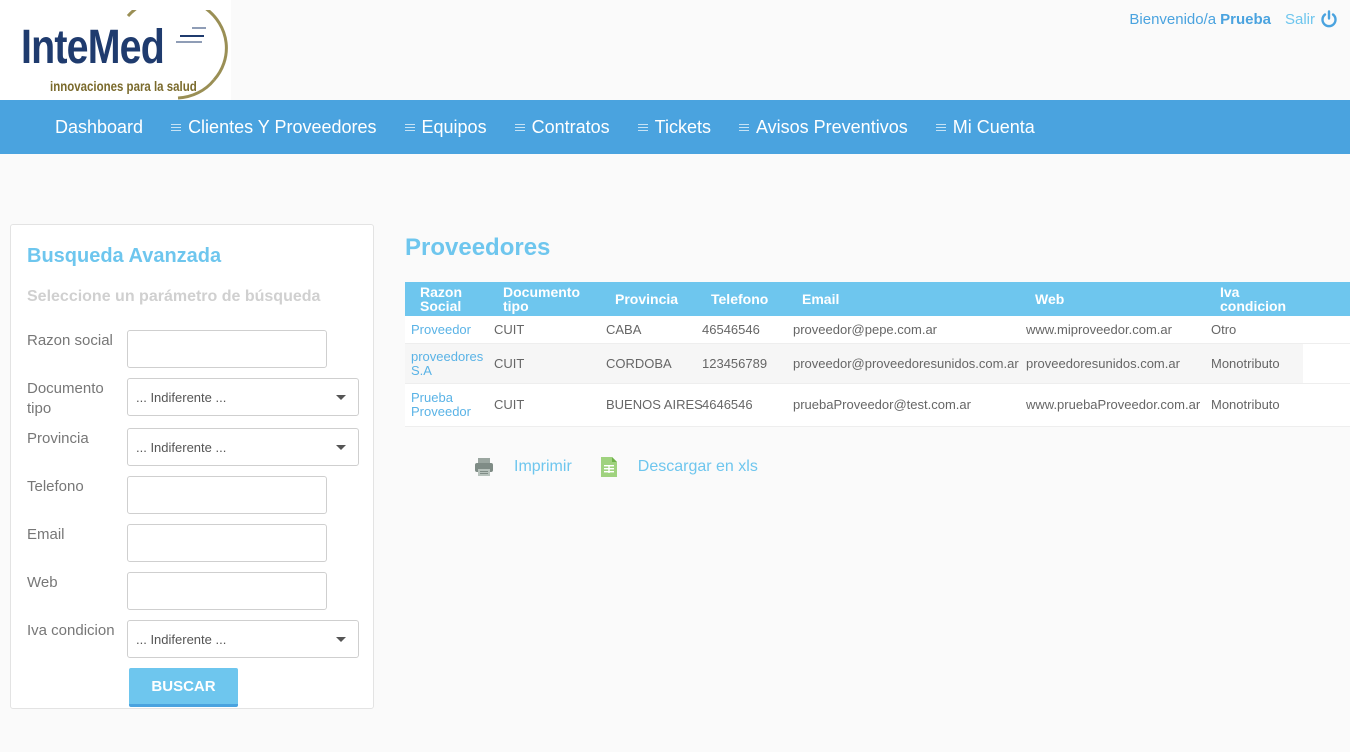 This screenshot has width=1350, height=752. I want to click on web-label: Web, so click(42, 582).